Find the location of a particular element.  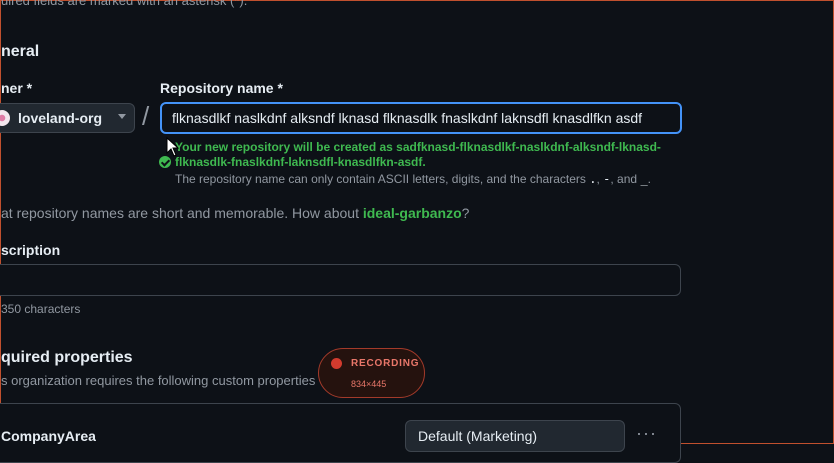

description-char-count: 350 characters is located at coordinates (41, 309).